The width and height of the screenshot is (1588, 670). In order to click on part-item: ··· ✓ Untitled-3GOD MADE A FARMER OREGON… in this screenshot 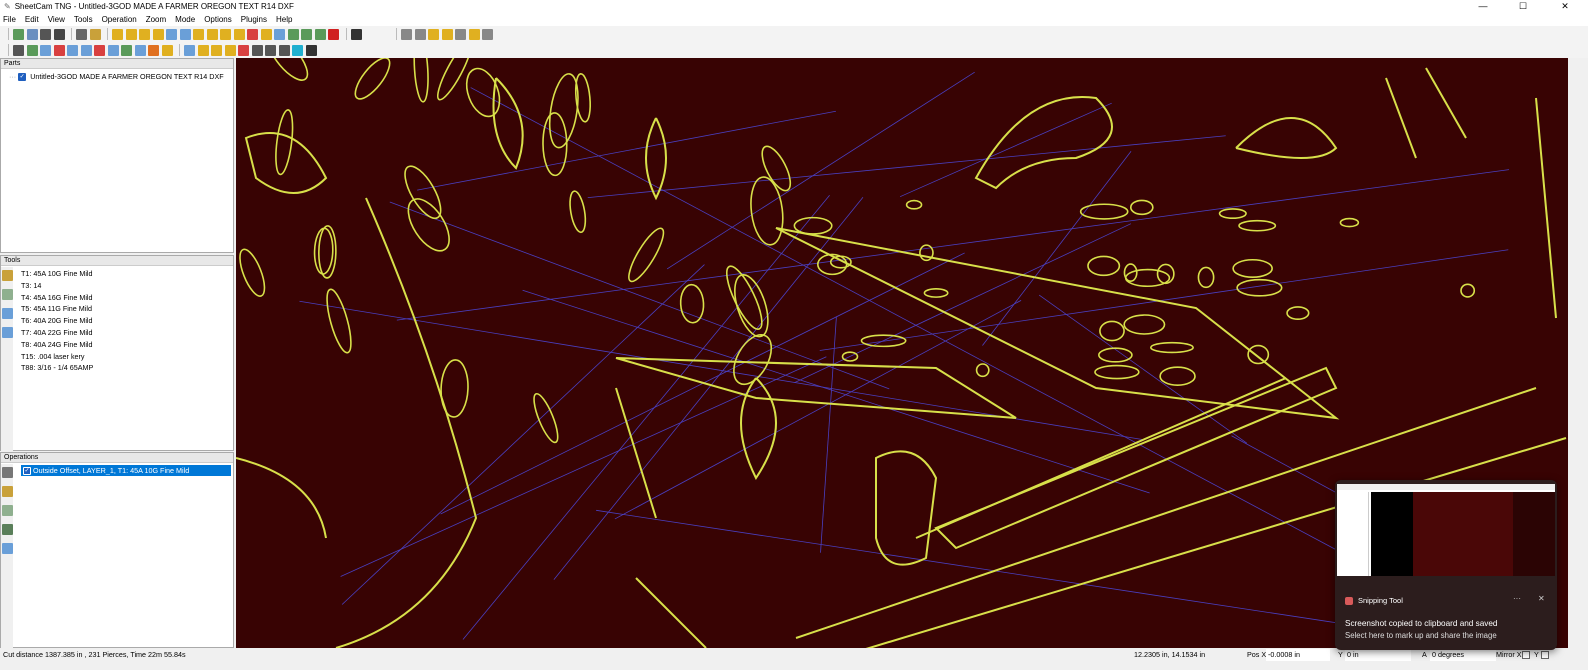, I will do `click(117, 75)`.